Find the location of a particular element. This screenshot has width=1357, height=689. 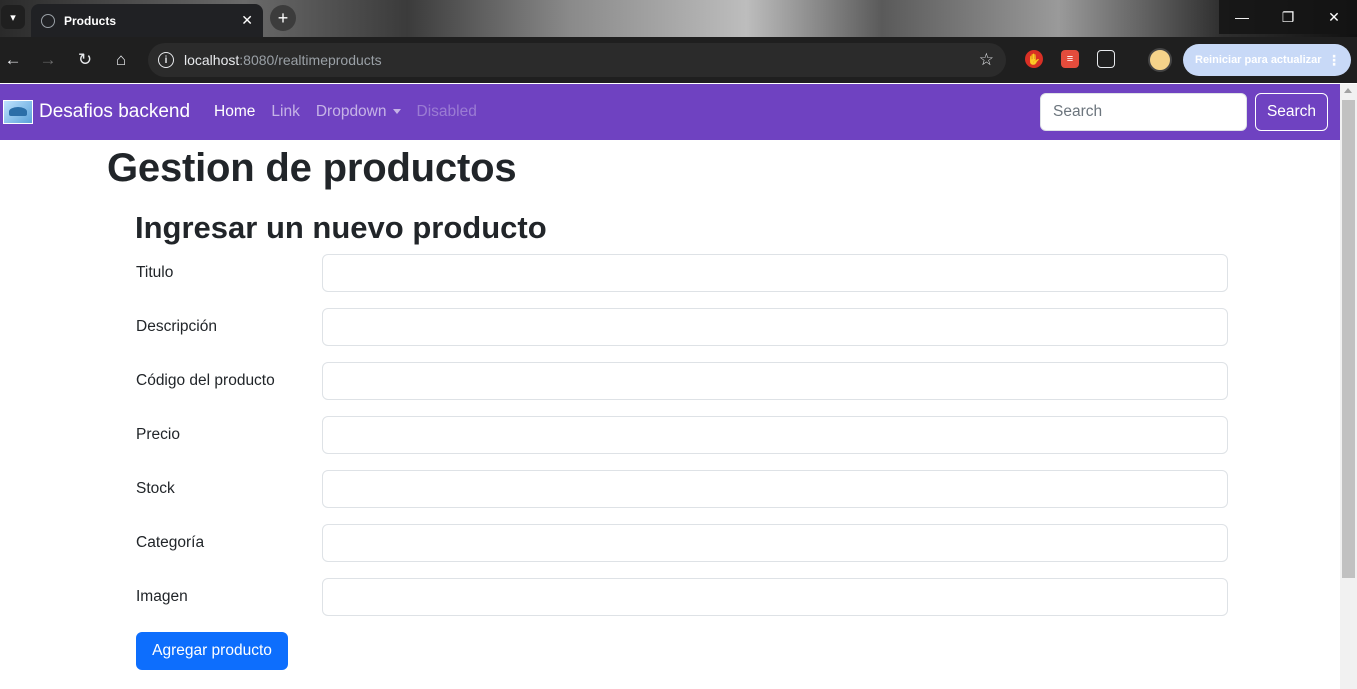

label-precio: Precio is located at coordinates (158, 434).